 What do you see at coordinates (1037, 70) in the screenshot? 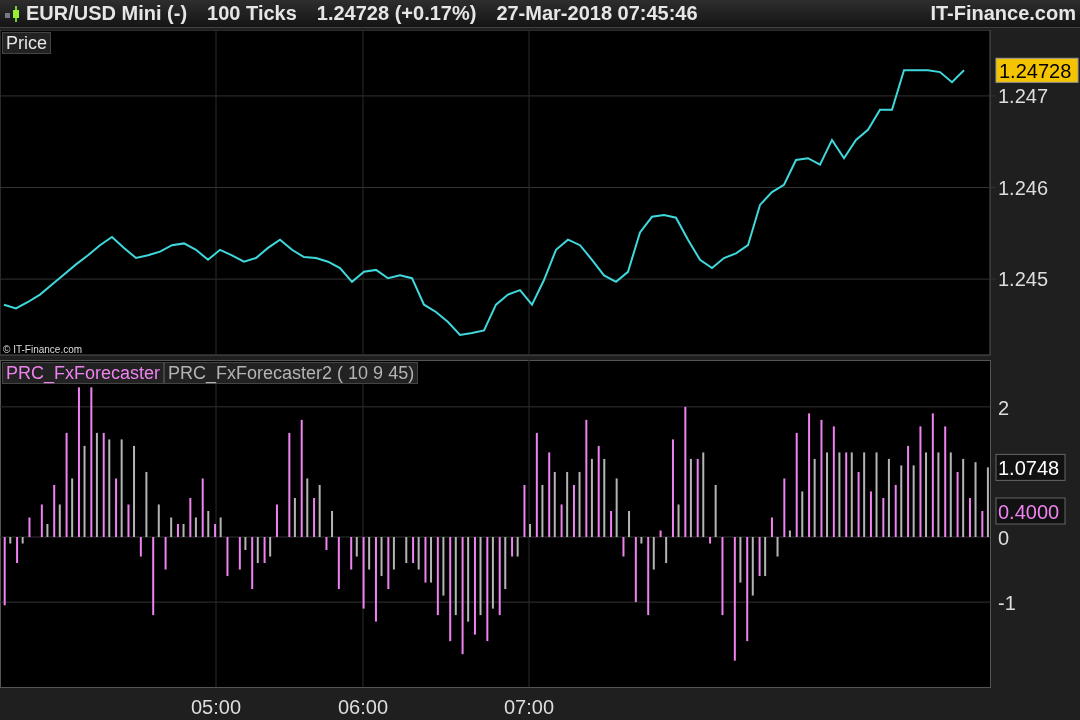
I see `last-price-badge: 1.24728` at bounding box center [1037, 70].